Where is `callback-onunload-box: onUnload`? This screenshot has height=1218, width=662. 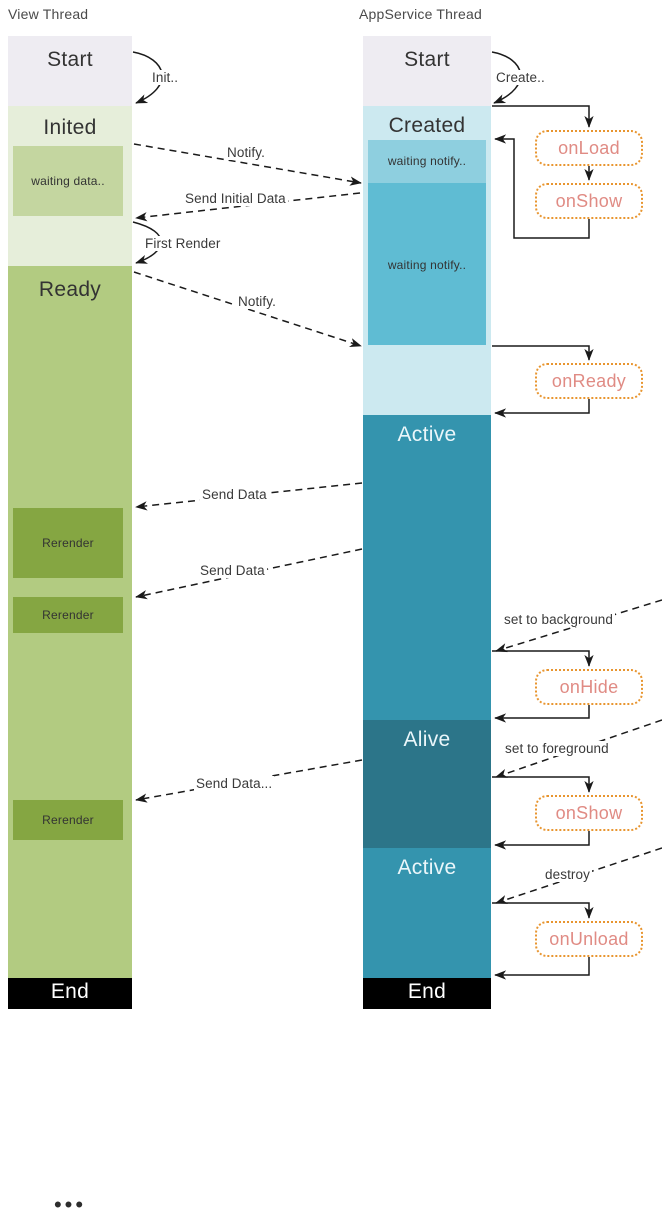 callback-onunload-box: onUnload is located at coordinates (589, 939).